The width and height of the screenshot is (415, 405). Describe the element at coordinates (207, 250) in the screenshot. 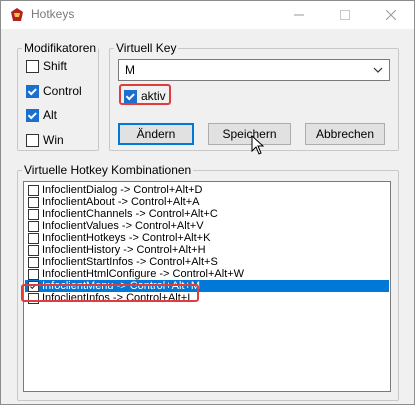

I see `list-item: InfoclientHistory -> Control+Alt+H` at that location.